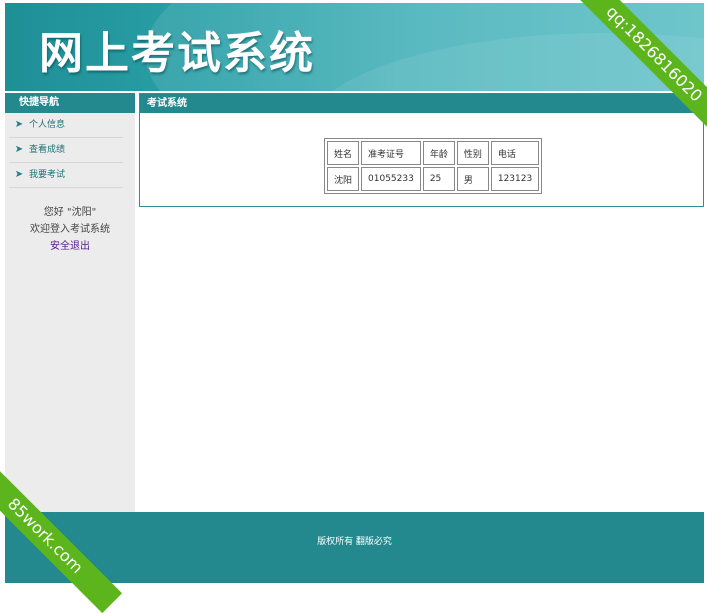  Describe the element at coordinates (70, 212) in the screenshot. I see `user-greeting: 您好 "沈阳"` at that location.